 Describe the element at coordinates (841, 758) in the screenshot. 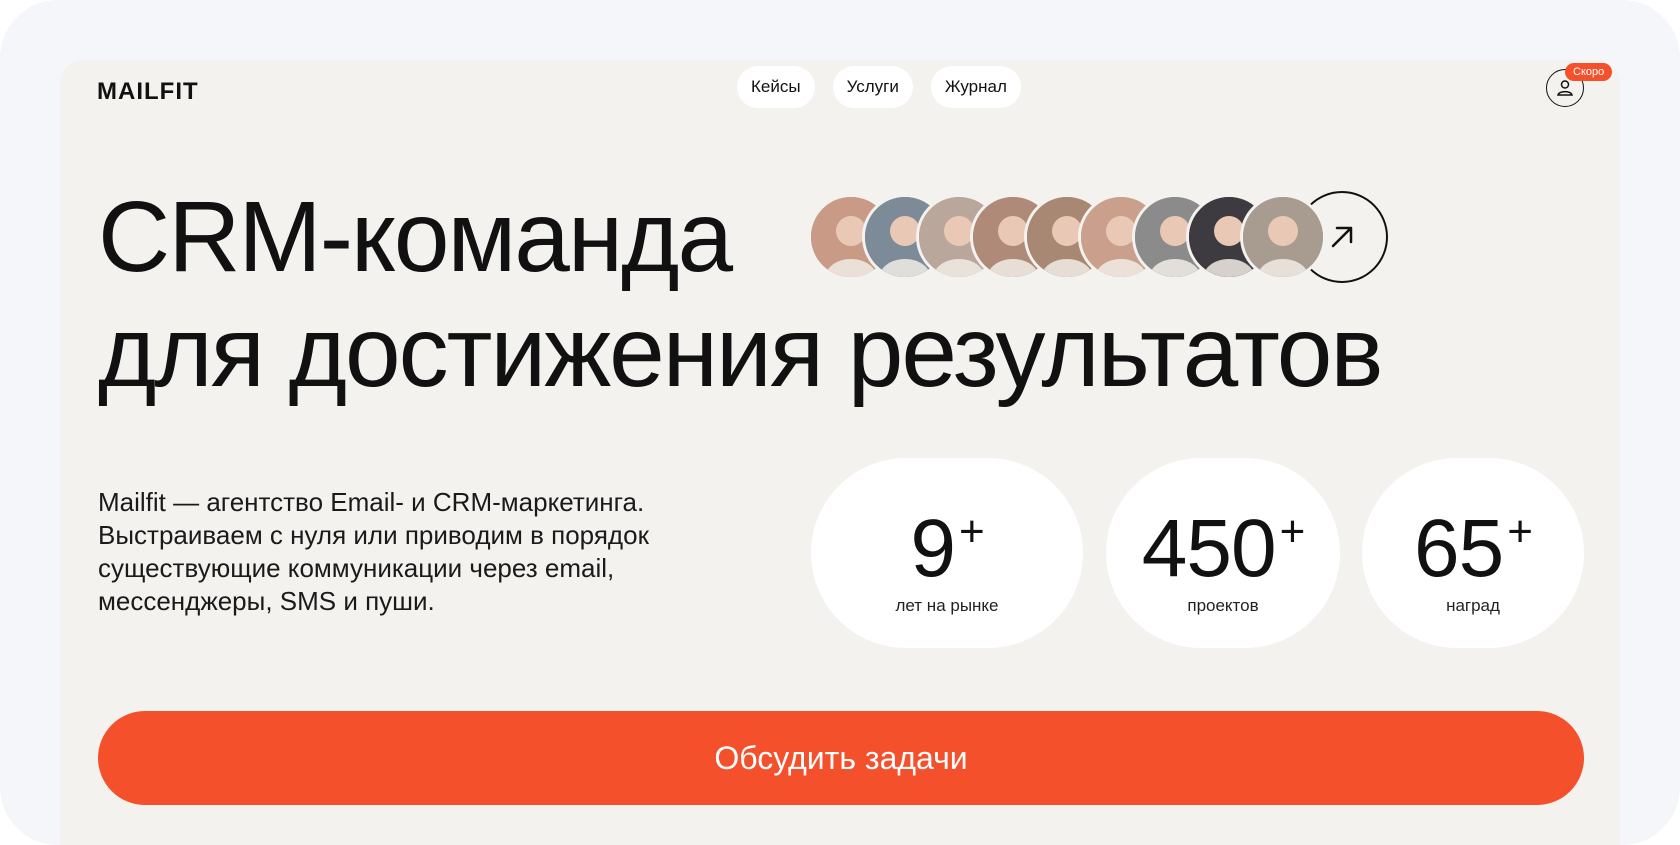

I see `discuss-tasks-button: Обсудить задачи` at that location.